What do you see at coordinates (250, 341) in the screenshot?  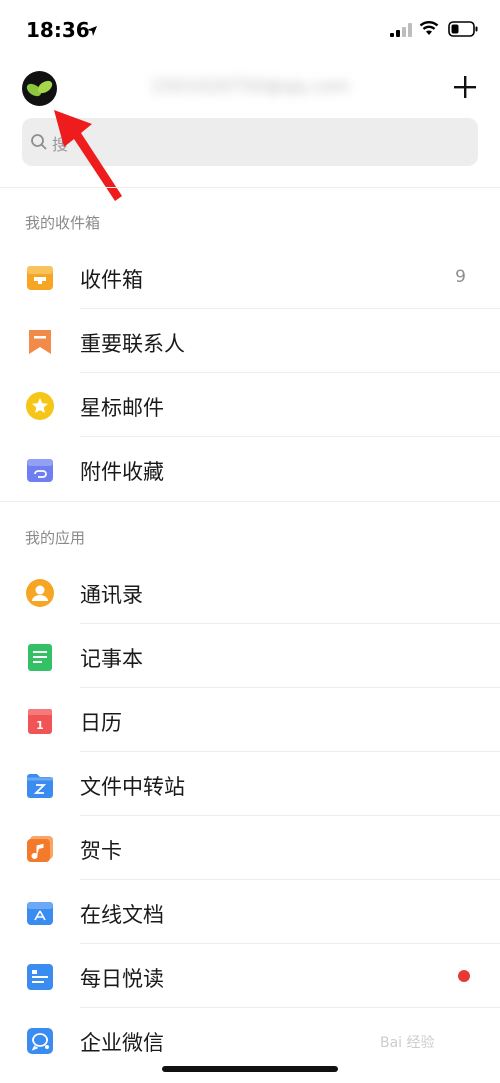 I see `list-item-important-contacts: 重要联系人` at bounding box center [250, 341].